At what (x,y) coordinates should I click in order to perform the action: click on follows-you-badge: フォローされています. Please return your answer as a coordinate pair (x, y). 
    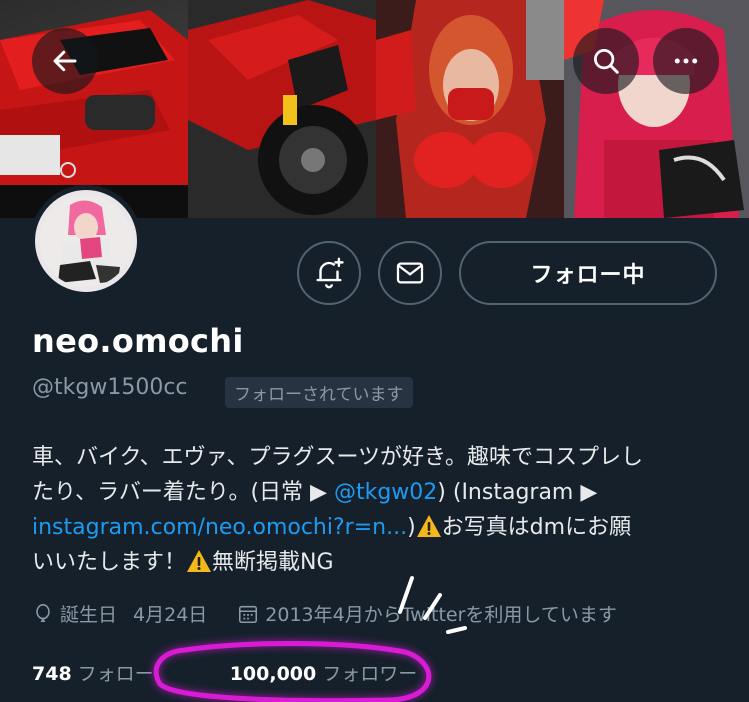
    Looking at the image, I should click on (319, 392).